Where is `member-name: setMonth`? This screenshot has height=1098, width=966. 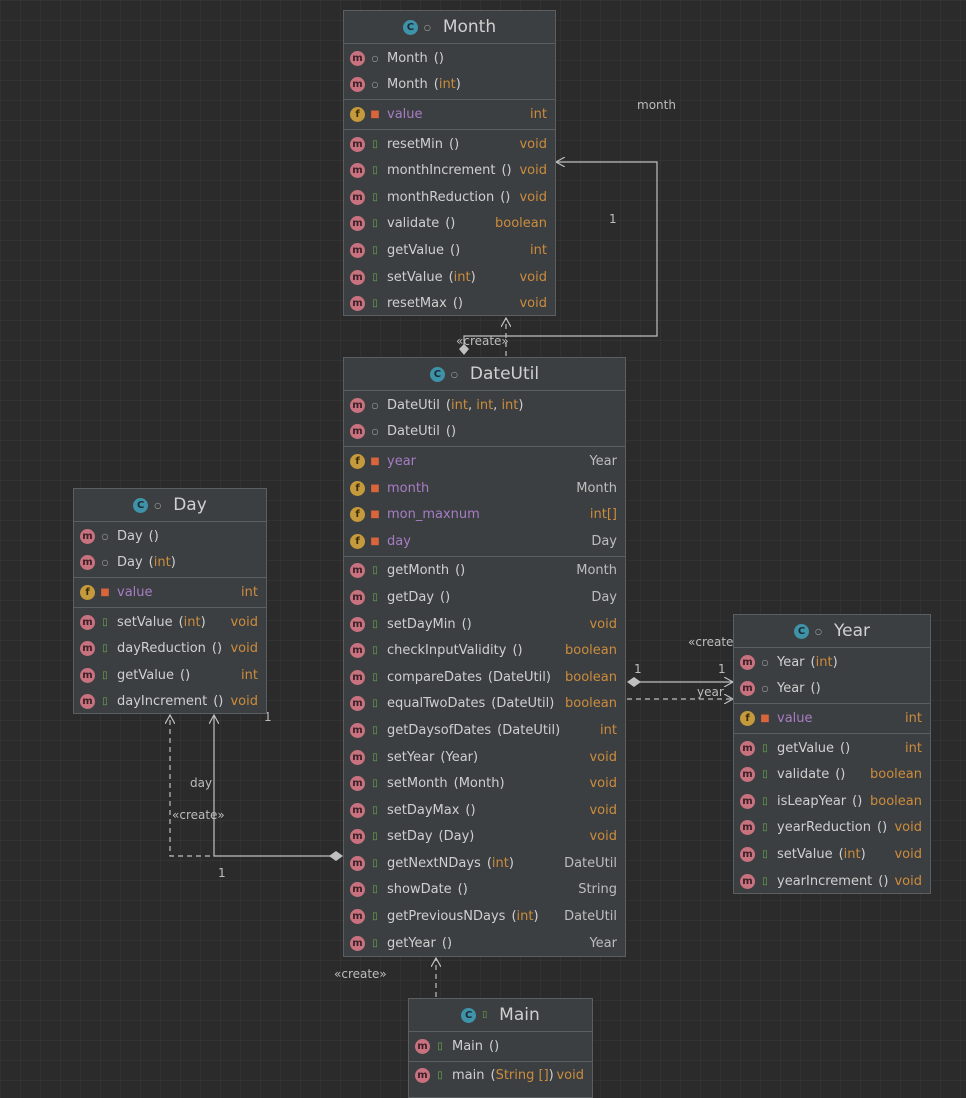
member-name: setMonth is located at coordinates (417, 784).